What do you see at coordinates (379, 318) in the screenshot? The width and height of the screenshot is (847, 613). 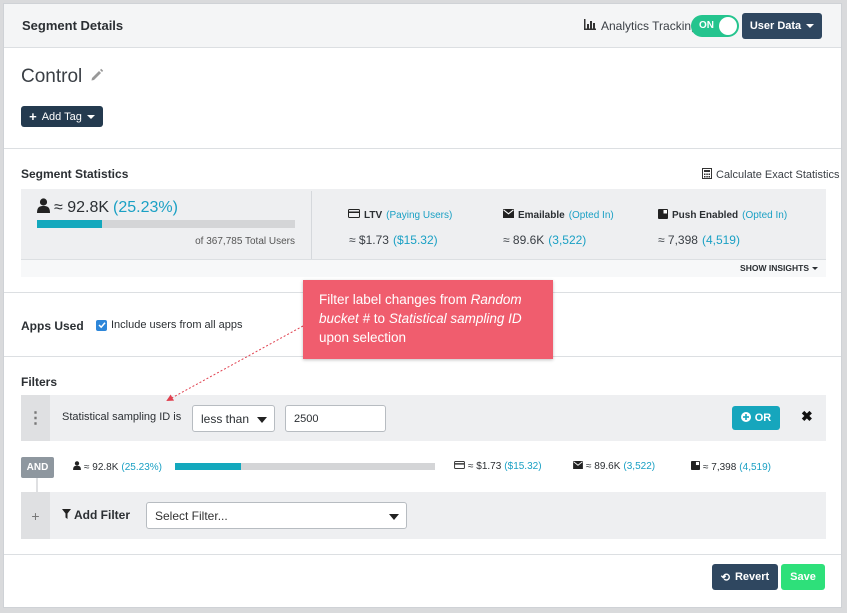 I see `callout-text-to: to` at bounding box center [379, 318].